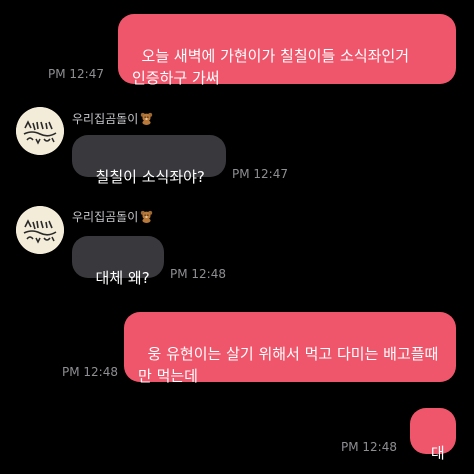 This screenshot has height=474, width=474. I want to click on outgoing-message-bubble: 오늘 새벽에 가현이가 칠칠이들 소식좌인거 인증하구 가써, so click(287, 50).